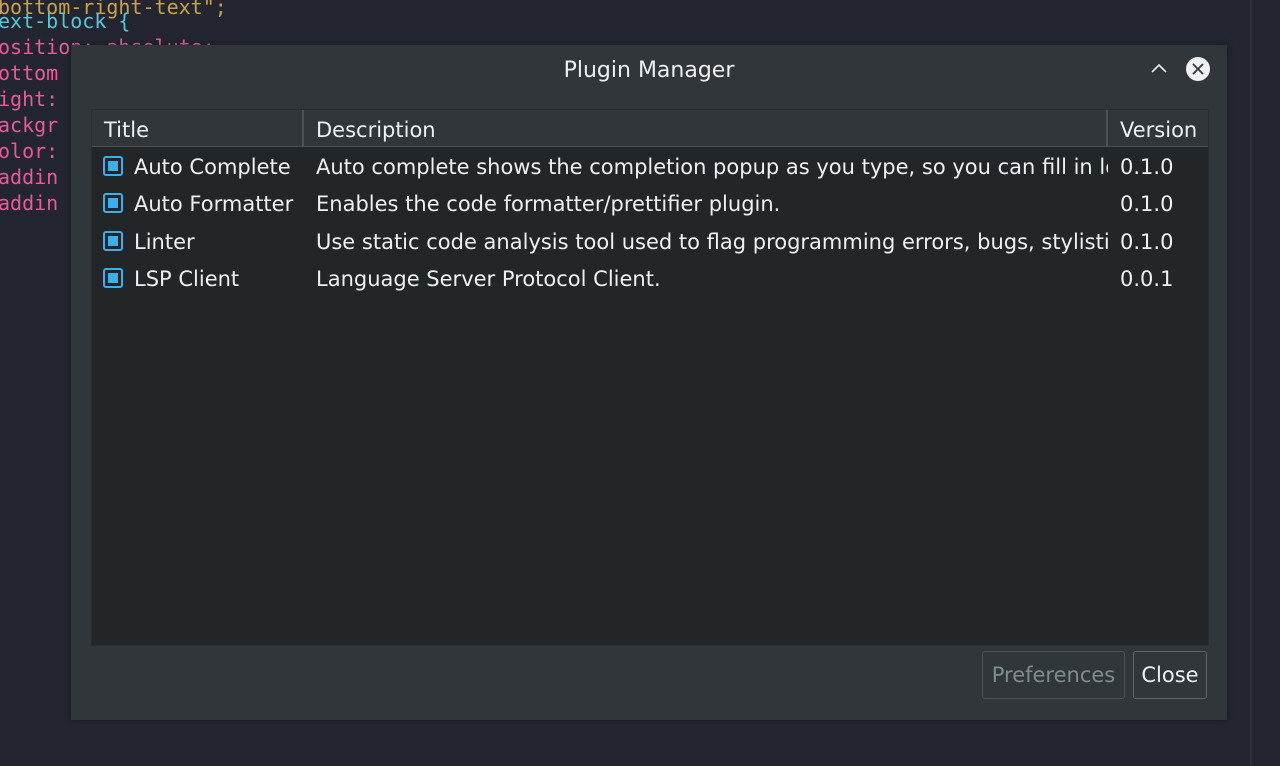  What do you see at coordinates (1198, 69) in the screenshot?
I see `close-icon` at bounding box center [1198, 69].